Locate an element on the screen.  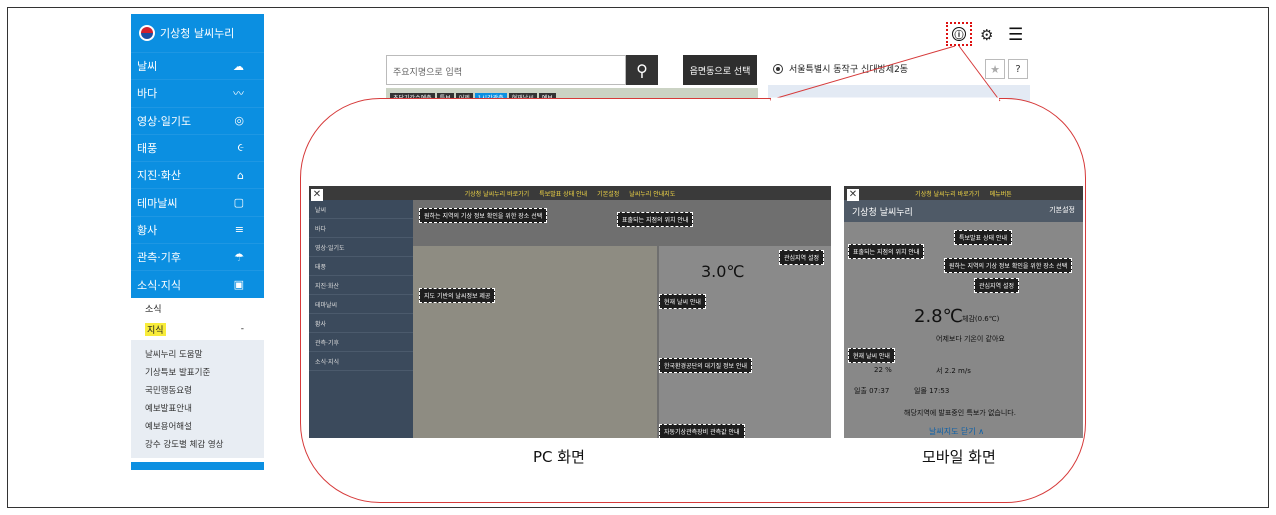
mobile-label-current: 현재 날씨 안내 is located at coordinates (871, 355).